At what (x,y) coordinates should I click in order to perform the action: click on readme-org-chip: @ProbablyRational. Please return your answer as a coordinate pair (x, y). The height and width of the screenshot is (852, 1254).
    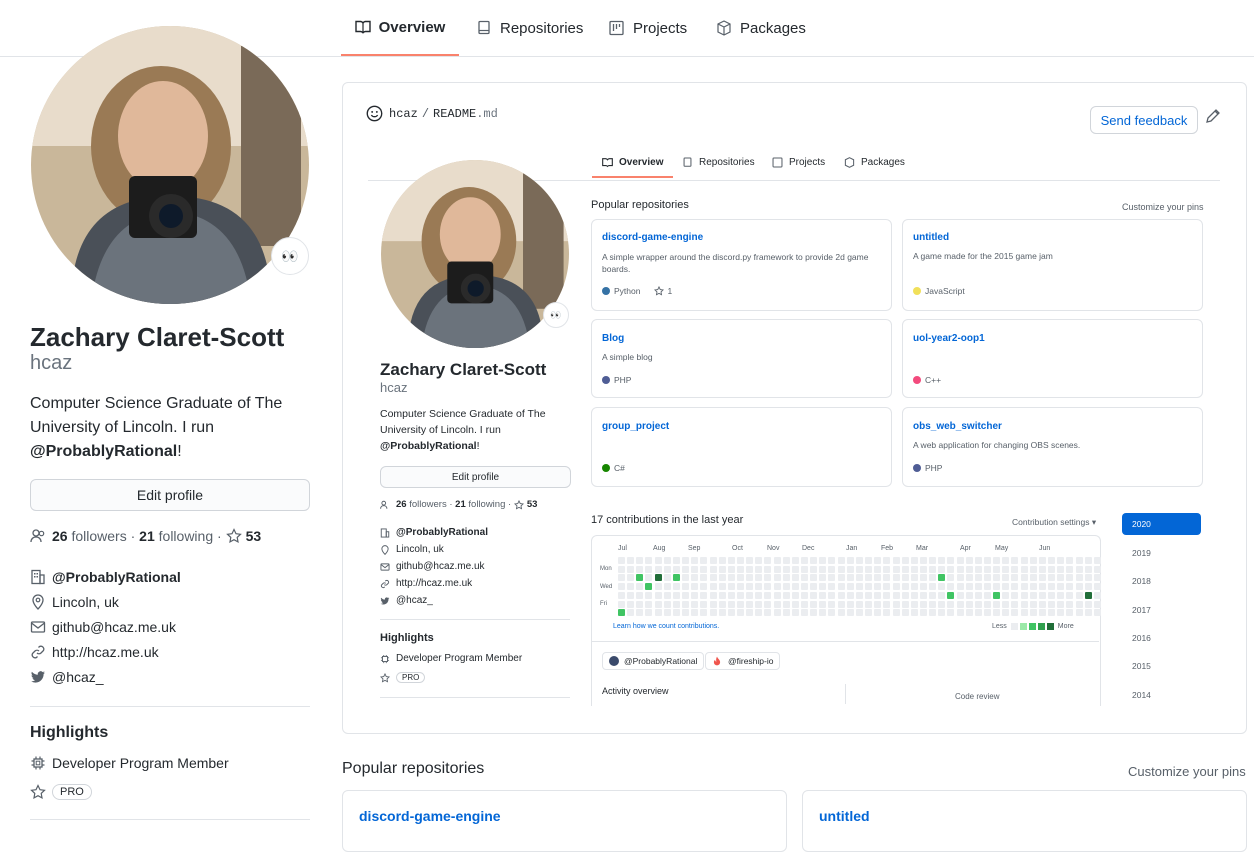
    Looking at the image, I should click on (653, 661).